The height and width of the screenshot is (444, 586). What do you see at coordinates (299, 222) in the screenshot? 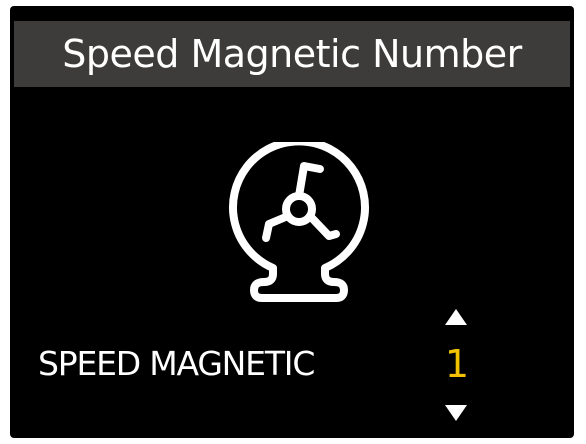
I see `magnetic-sensor-icon` at bounding box center [299, 222].